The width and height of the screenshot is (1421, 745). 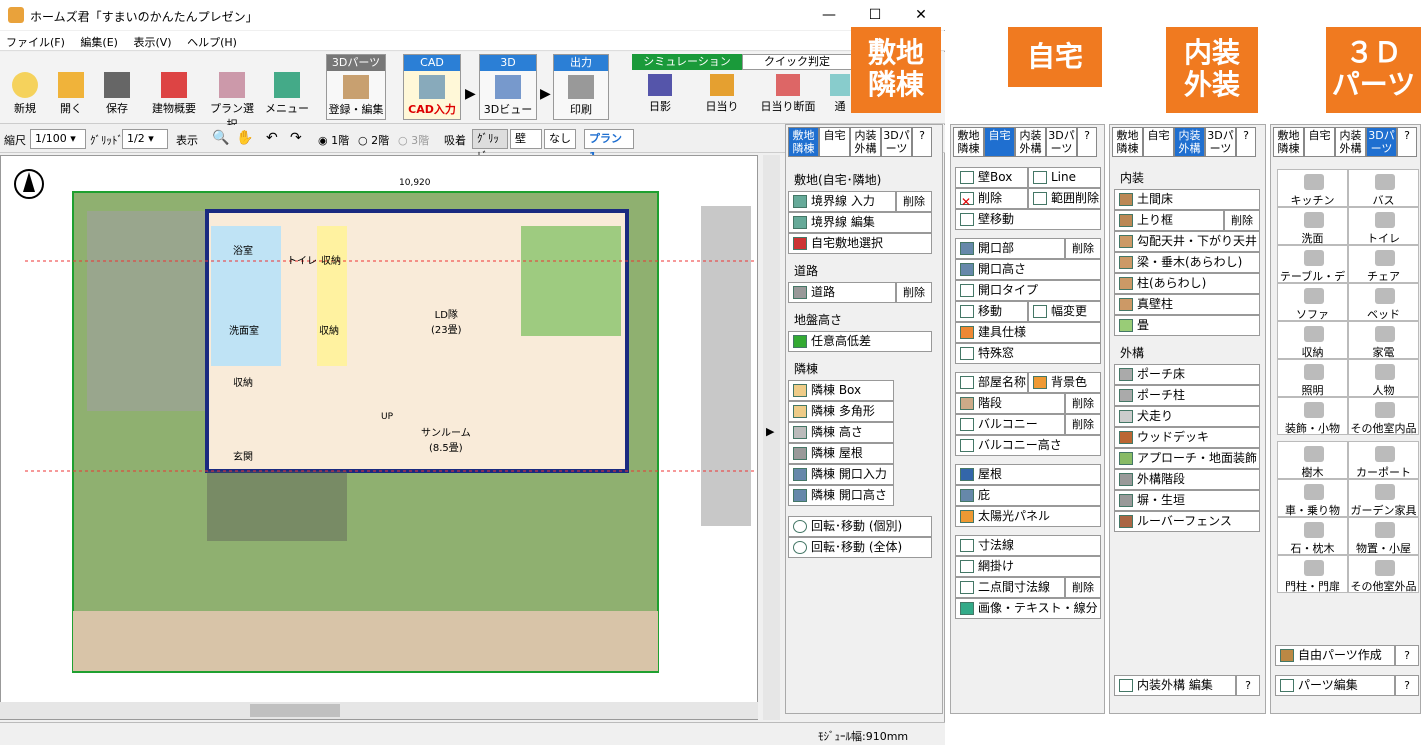 I want to click on delete-button: 削除, so click(x=914, y=201).